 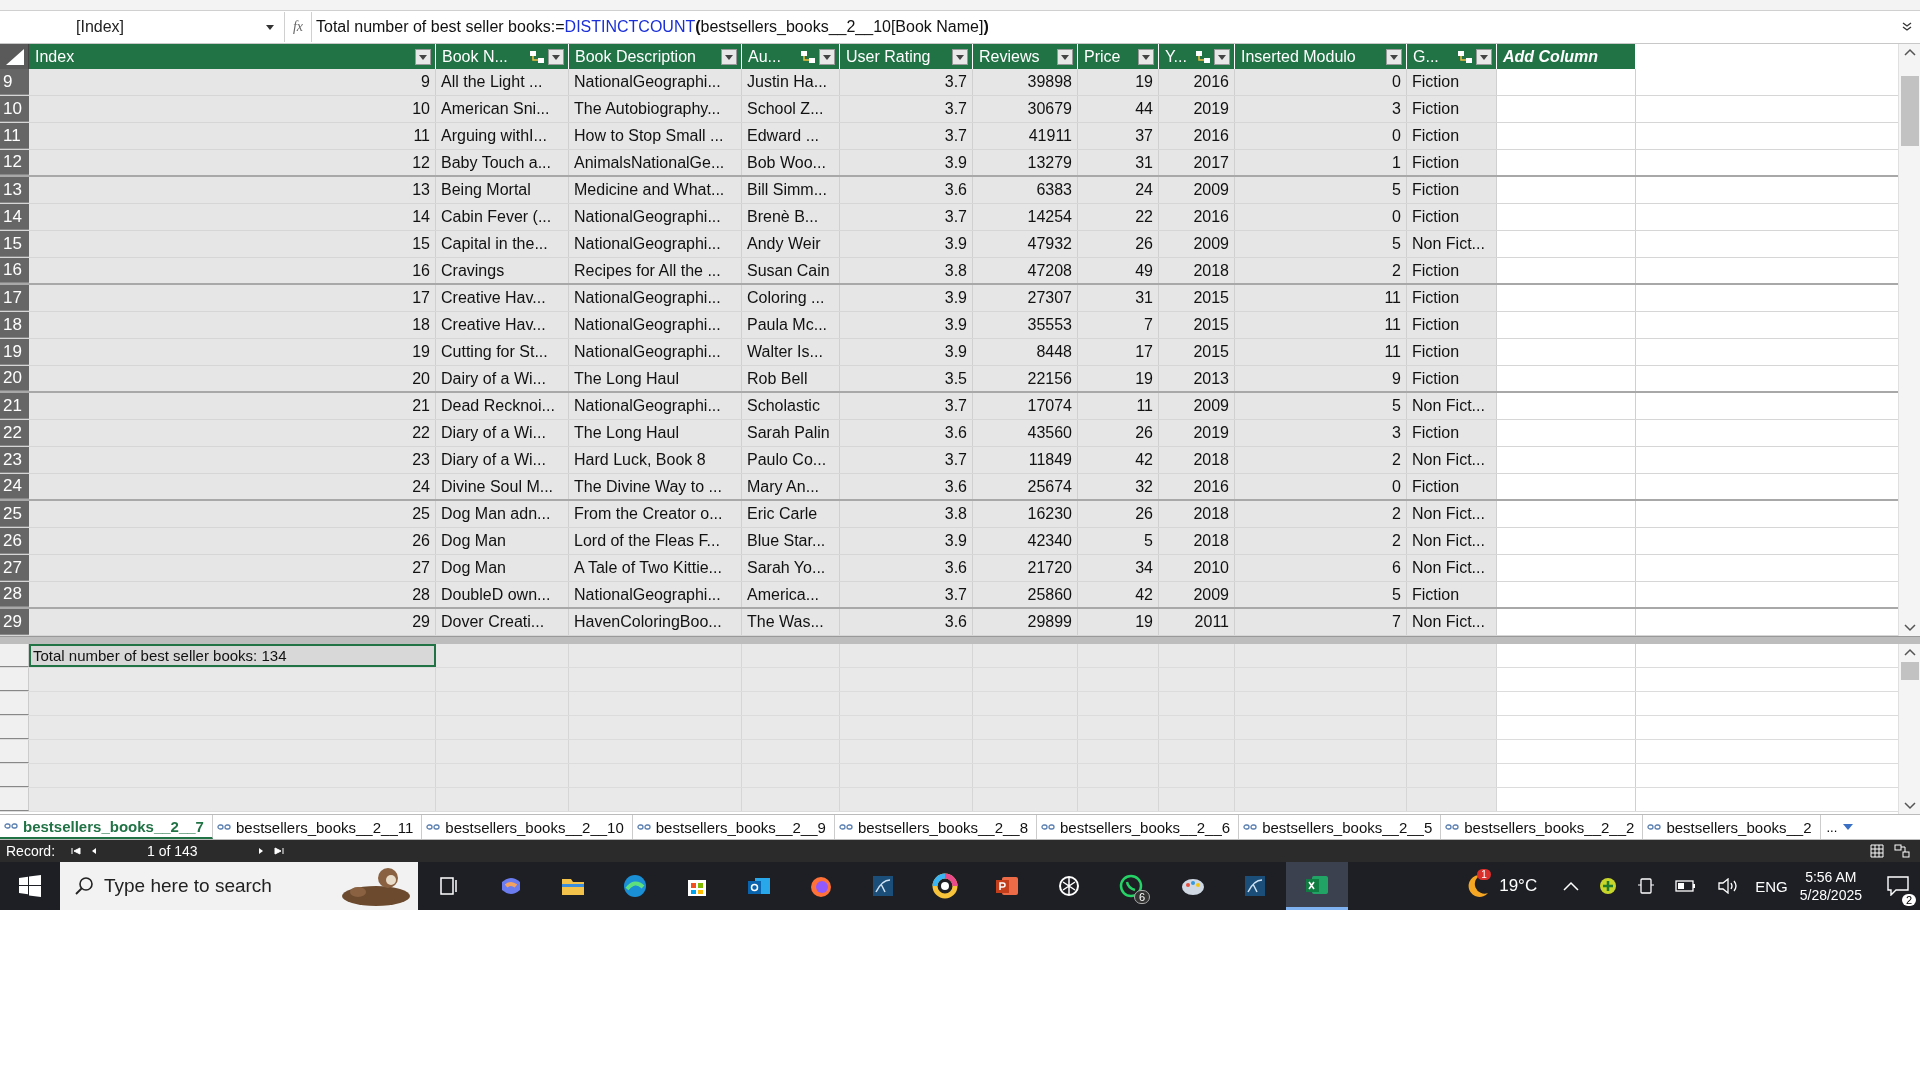 I want to click on column-header: Price, so click(x=1118, y=56).